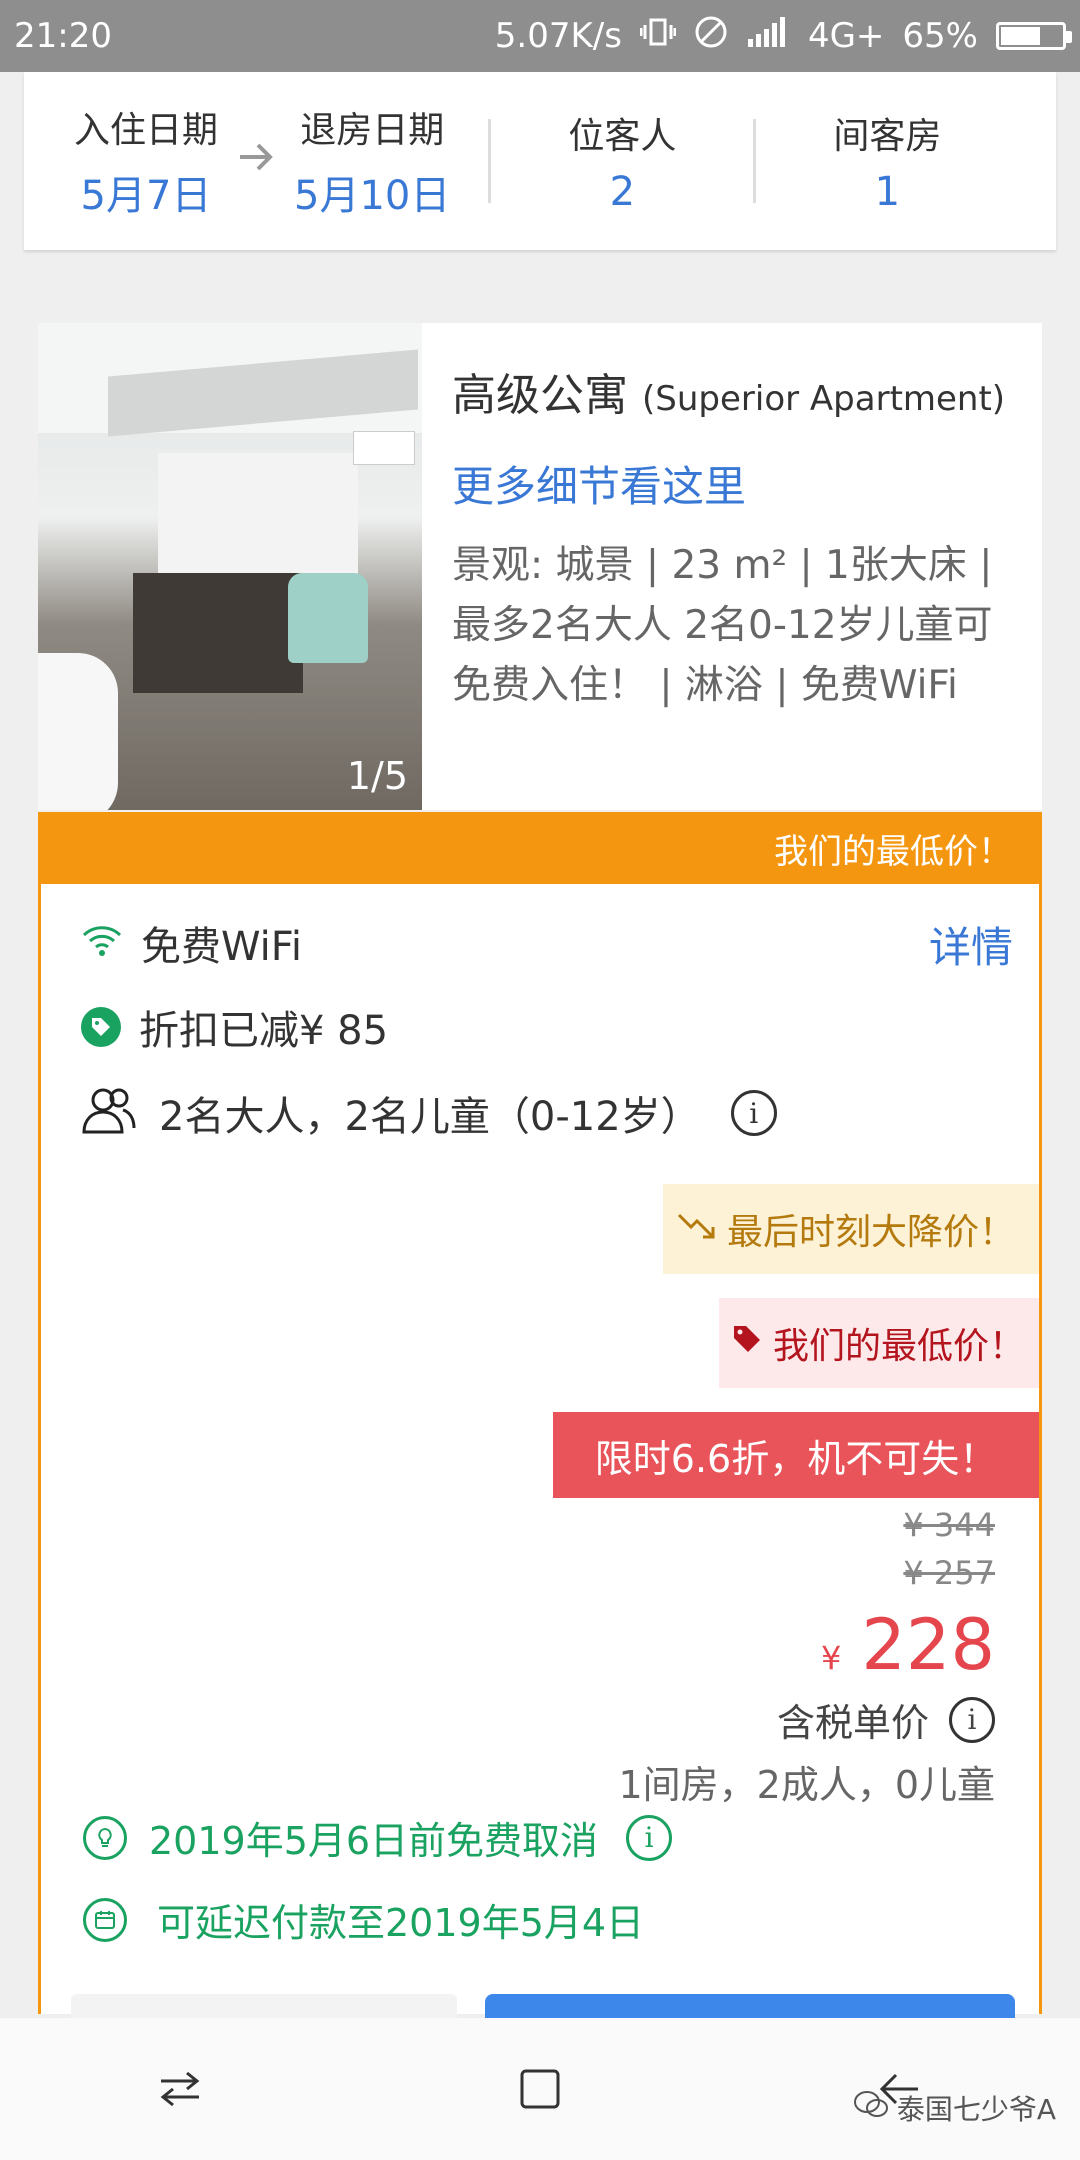  Describe the element at coordinates (372, 130) in the screenshot. I see `checkout-label: 退房日期` at that location.